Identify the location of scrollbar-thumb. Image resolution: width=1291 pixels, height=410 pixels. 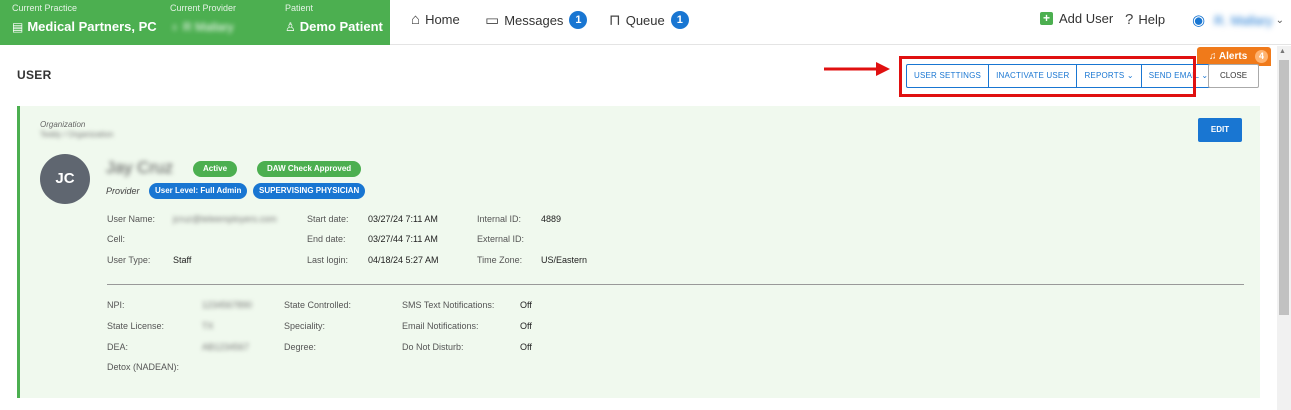
(1284, 187).